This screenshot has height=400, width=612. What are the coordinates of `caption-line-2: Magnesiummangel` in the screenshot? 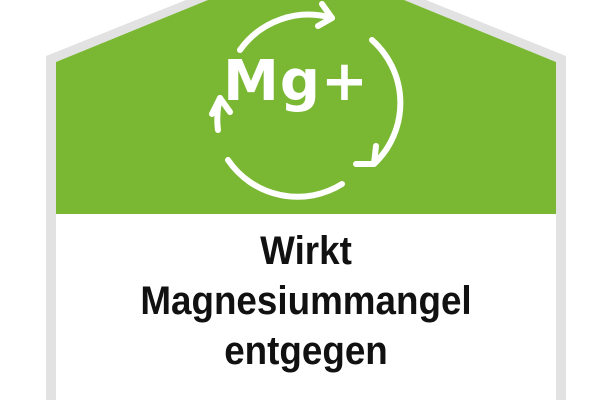 It's located at (306, 301).